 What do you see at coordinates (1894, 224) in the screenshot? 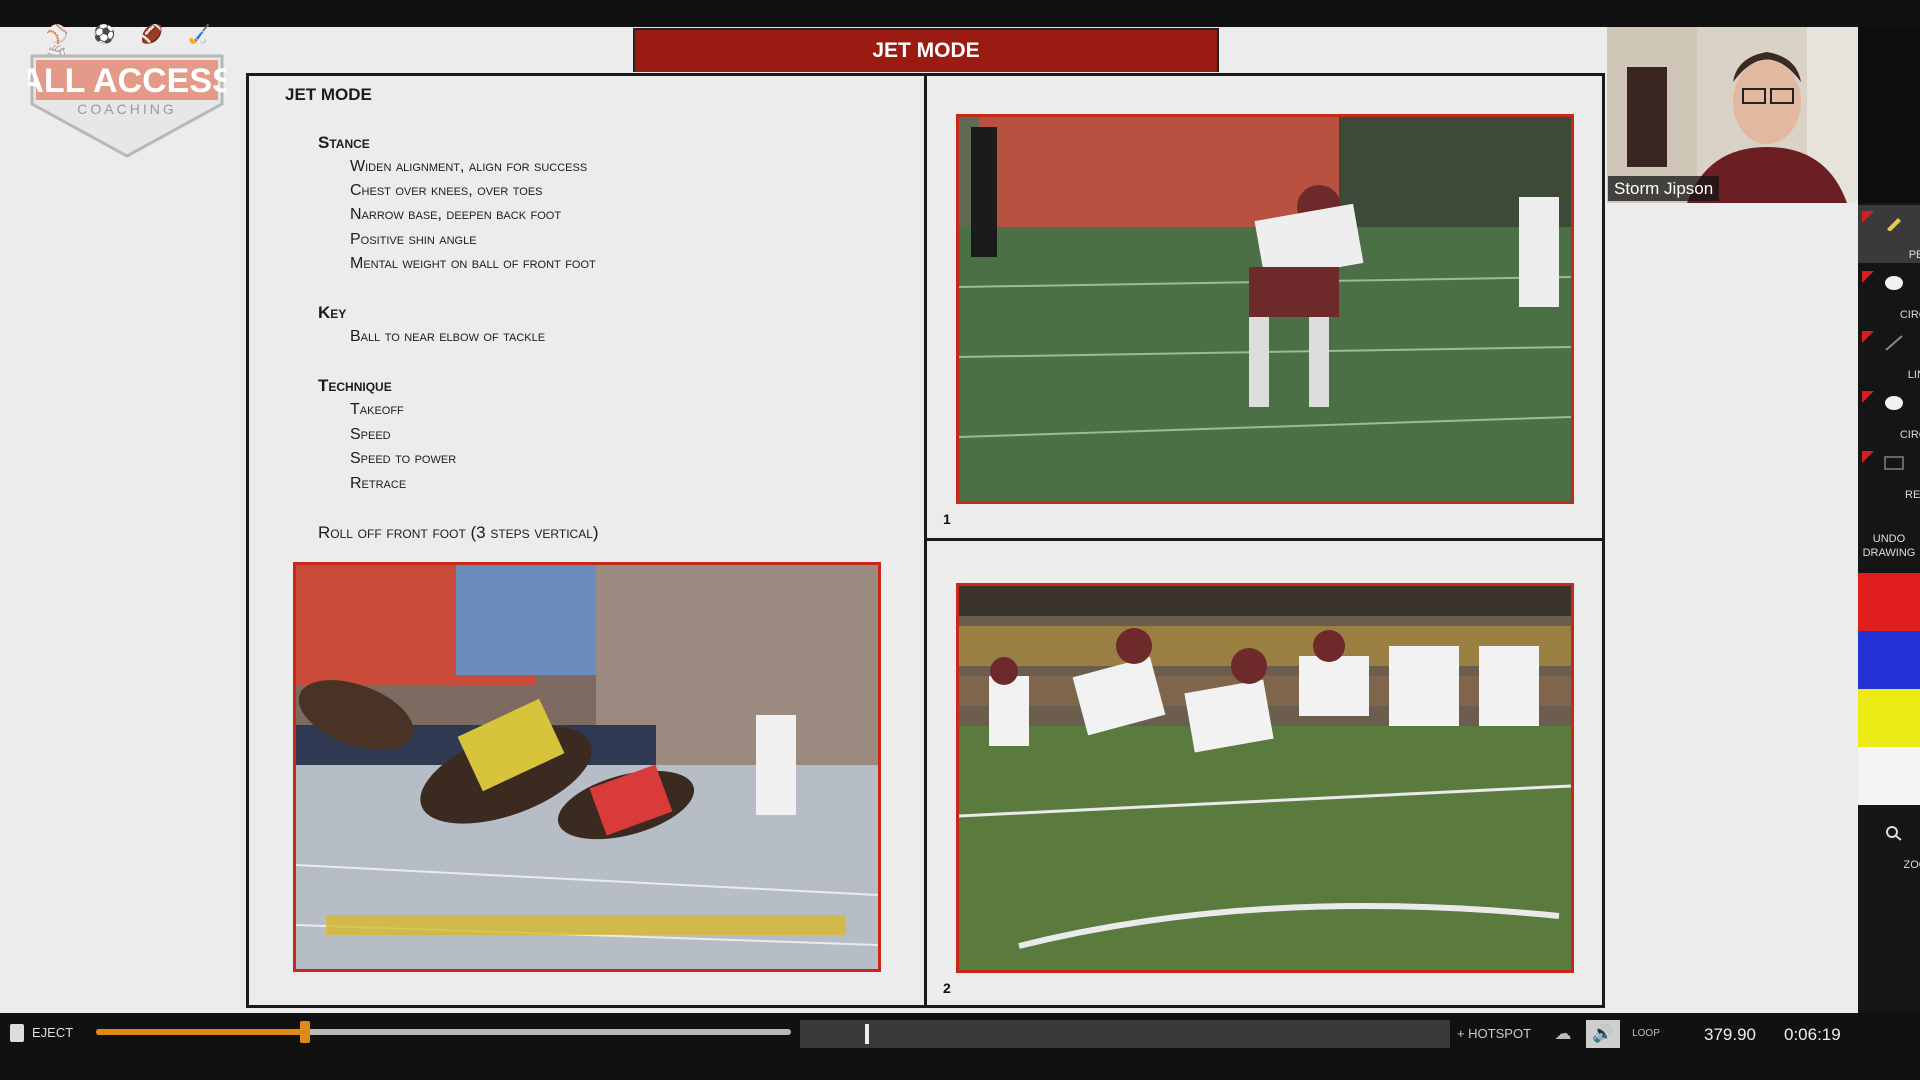
I see `pencil-icon` at bounding box center [1894, 224].